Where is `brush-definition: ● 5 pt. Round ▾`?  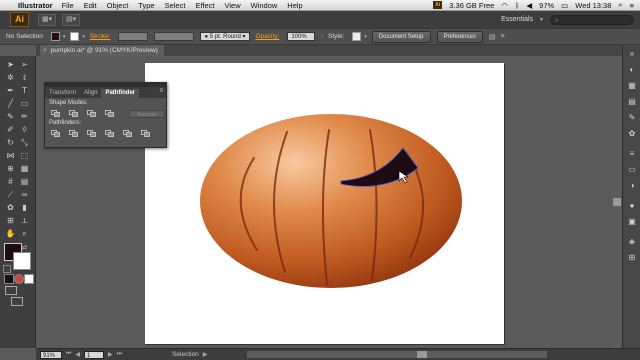
brush-definition: ● 5 pt. Round ▾ is located at coordinates (225, 36).